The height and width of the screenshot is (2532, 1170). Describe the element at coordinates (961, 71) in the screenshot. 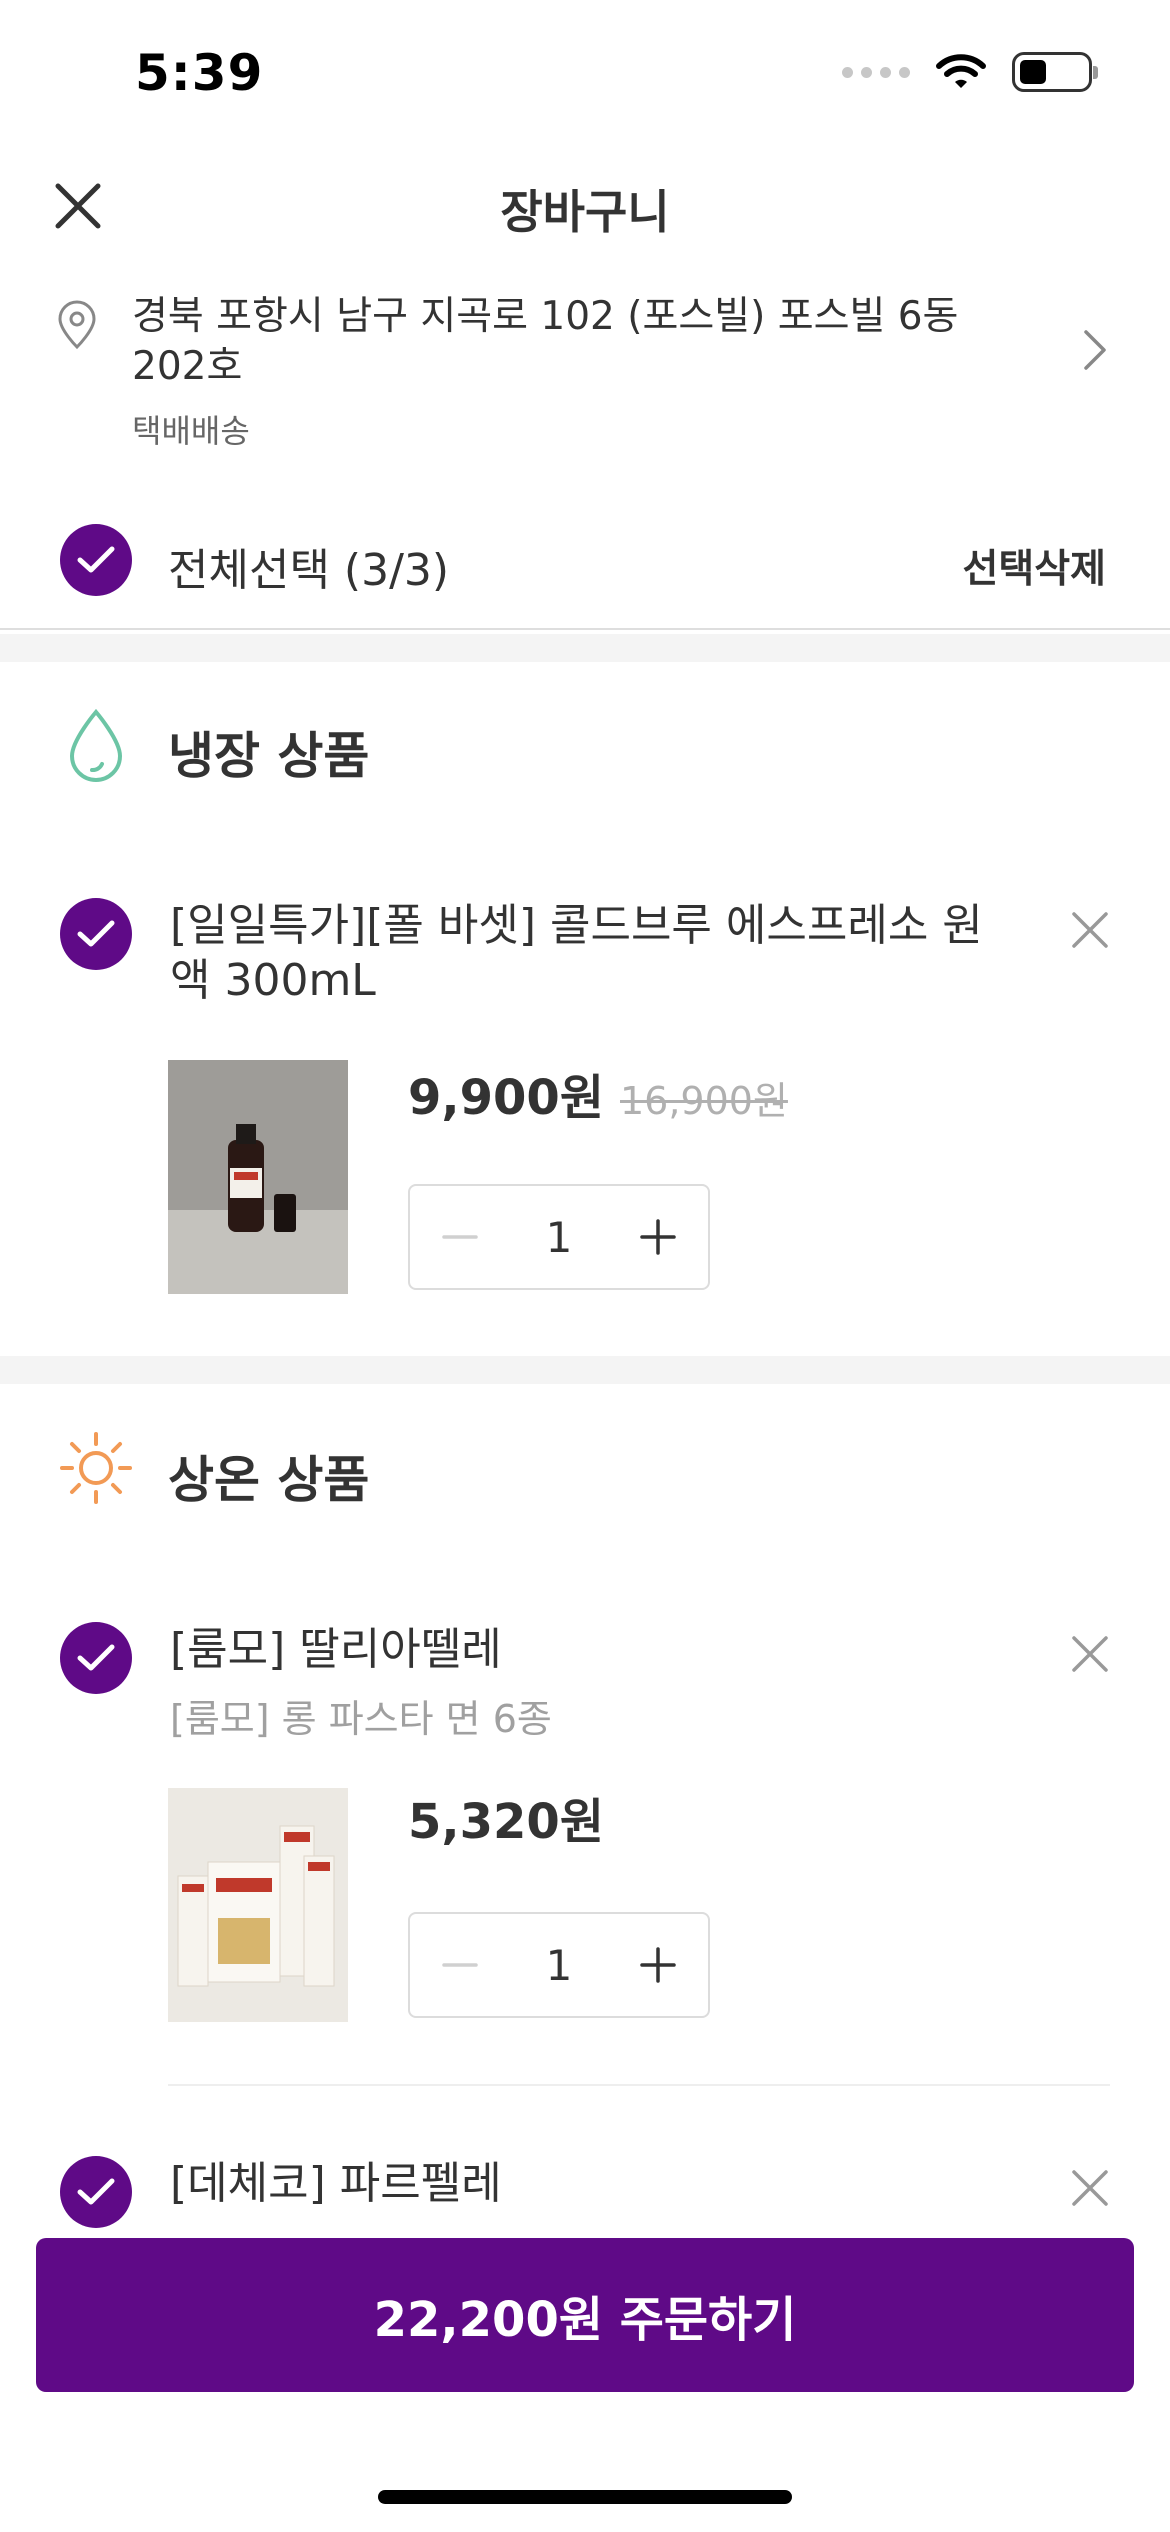

I see `wifi-icon` at that location.